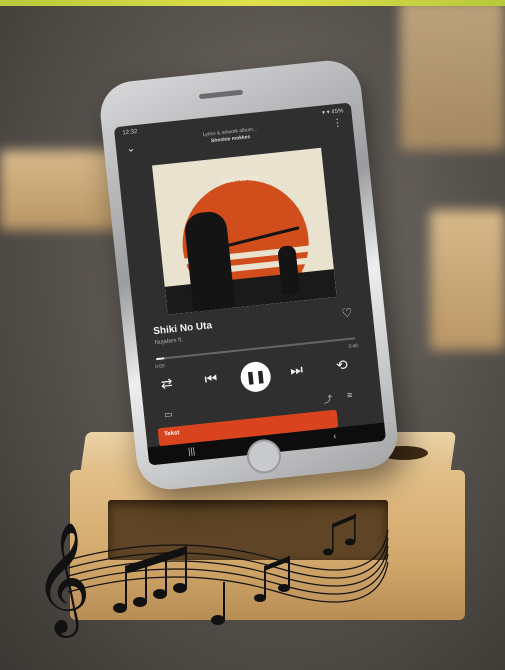 Image resolution: width=505 pixels, height=670 pixels. I want to click on treble-clef-icon: 𝄞, so click(62, 579).